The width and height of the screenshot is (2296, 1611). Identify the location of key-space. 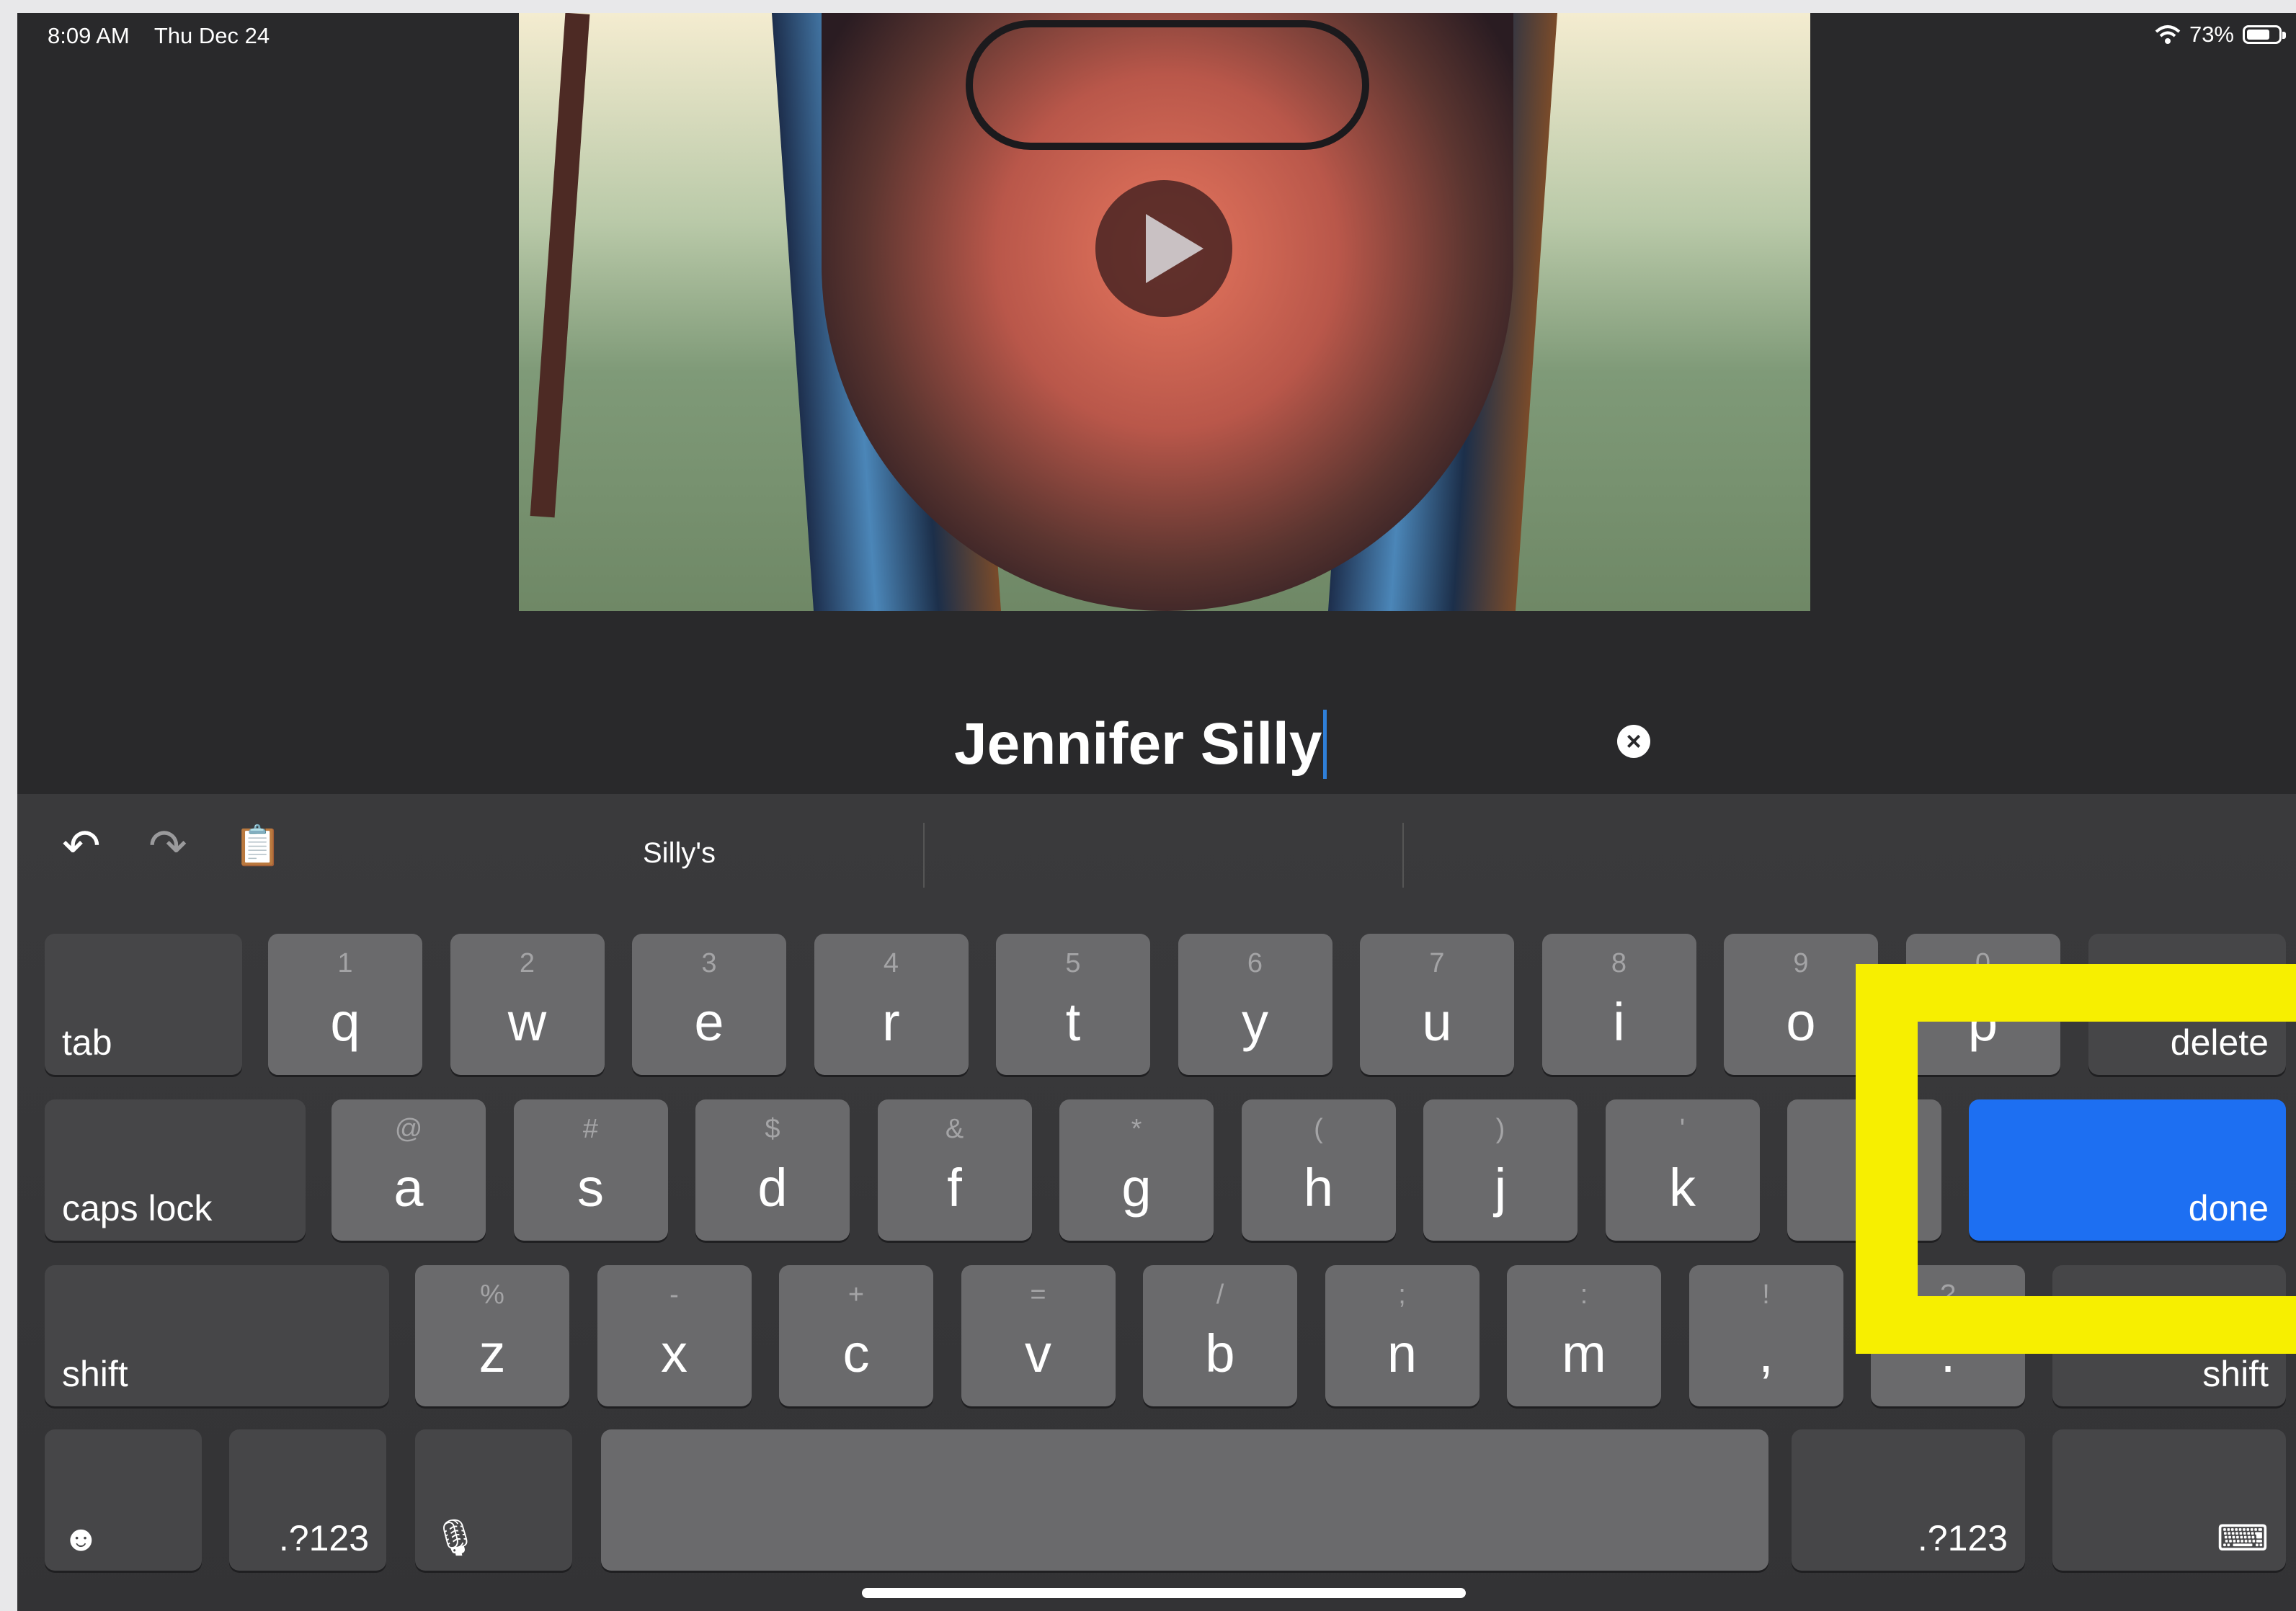
(1184, 1500).